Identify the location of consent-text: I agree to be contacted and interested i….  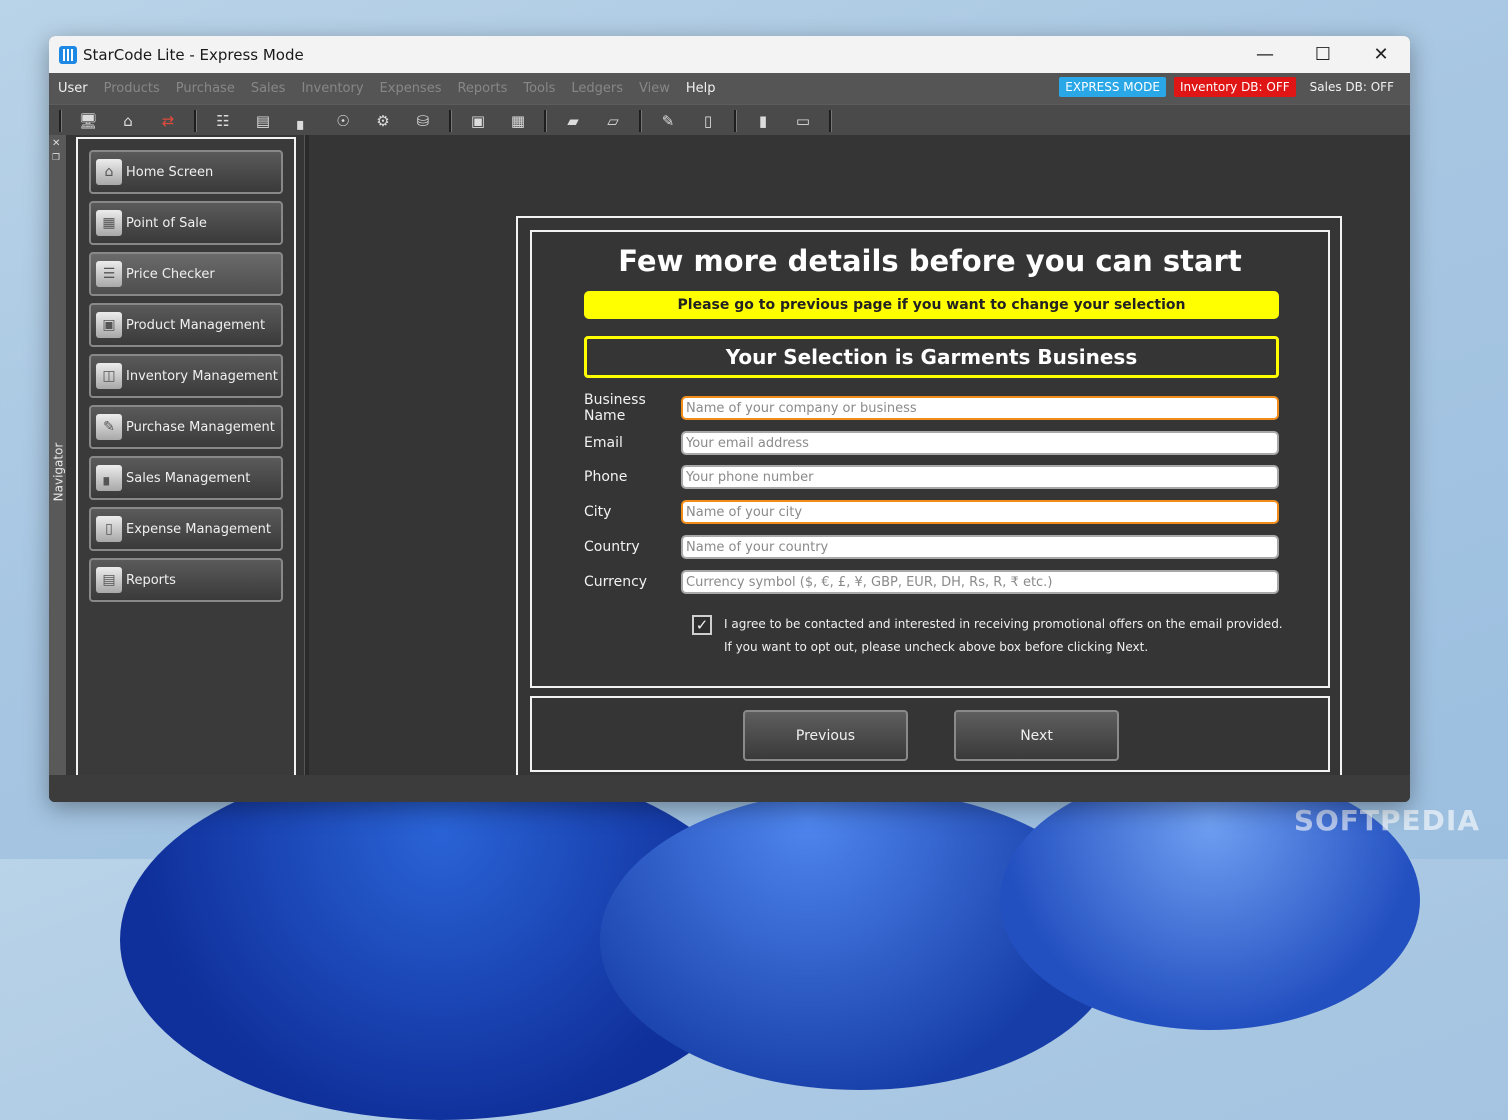
(1003, 624).